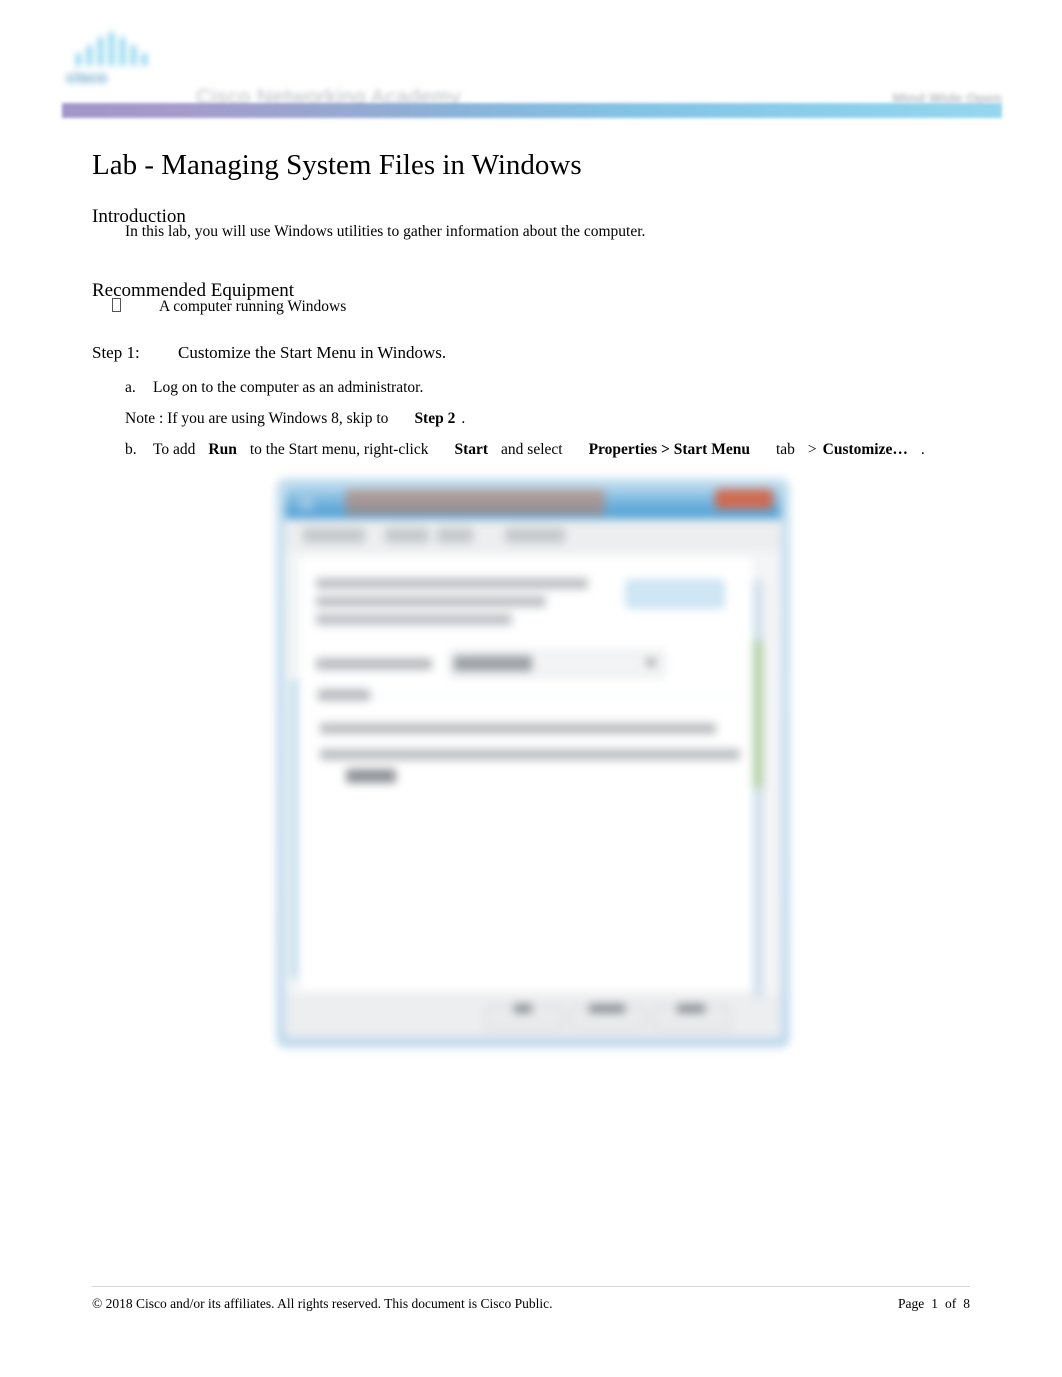 The height and width of the screenshot is (1377, 1062). I want to click on checkbox-row-overflow, so click(371, 776).